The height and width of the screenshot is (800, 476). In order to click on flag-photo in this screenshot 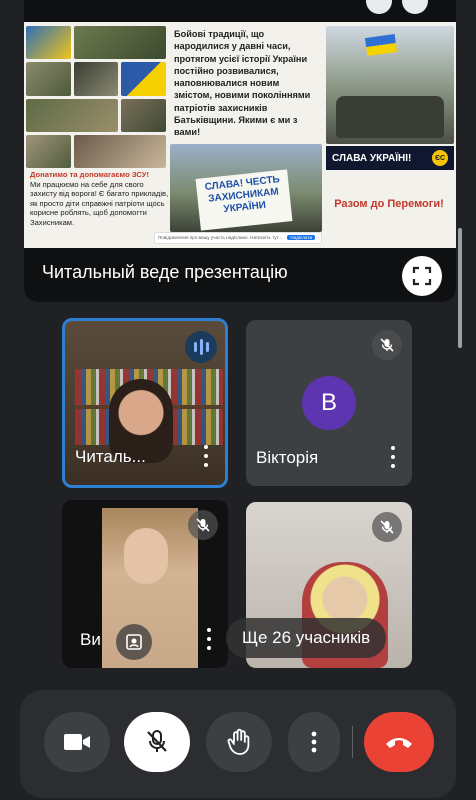, I will do `click(143, 79)`.